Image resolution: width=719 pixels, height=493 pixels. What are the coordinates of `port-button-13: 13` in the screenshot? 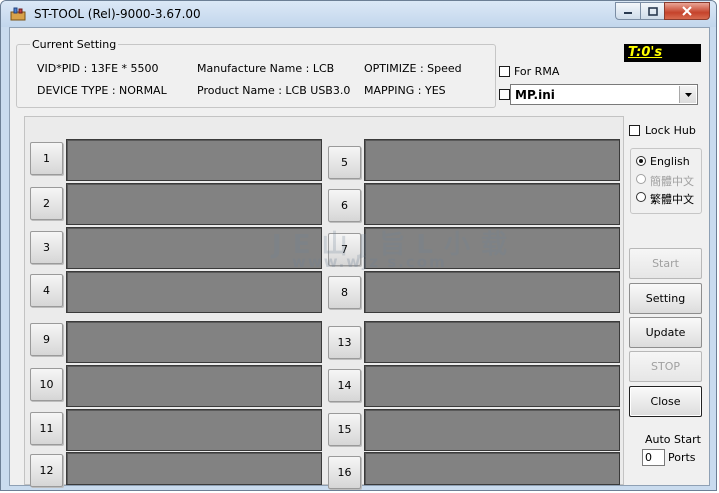 It's located at (344, 342).